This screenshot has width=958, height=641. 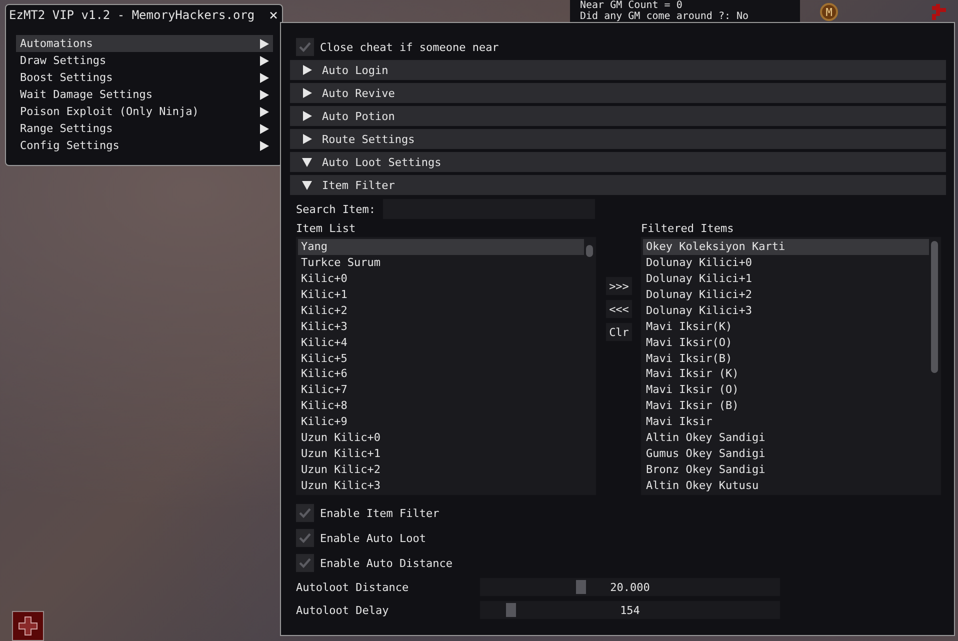 What do you see at coordinates (441, 278) in the screenshot?
I see `list-item: Kilic+0` at bounding box center [441, 278].